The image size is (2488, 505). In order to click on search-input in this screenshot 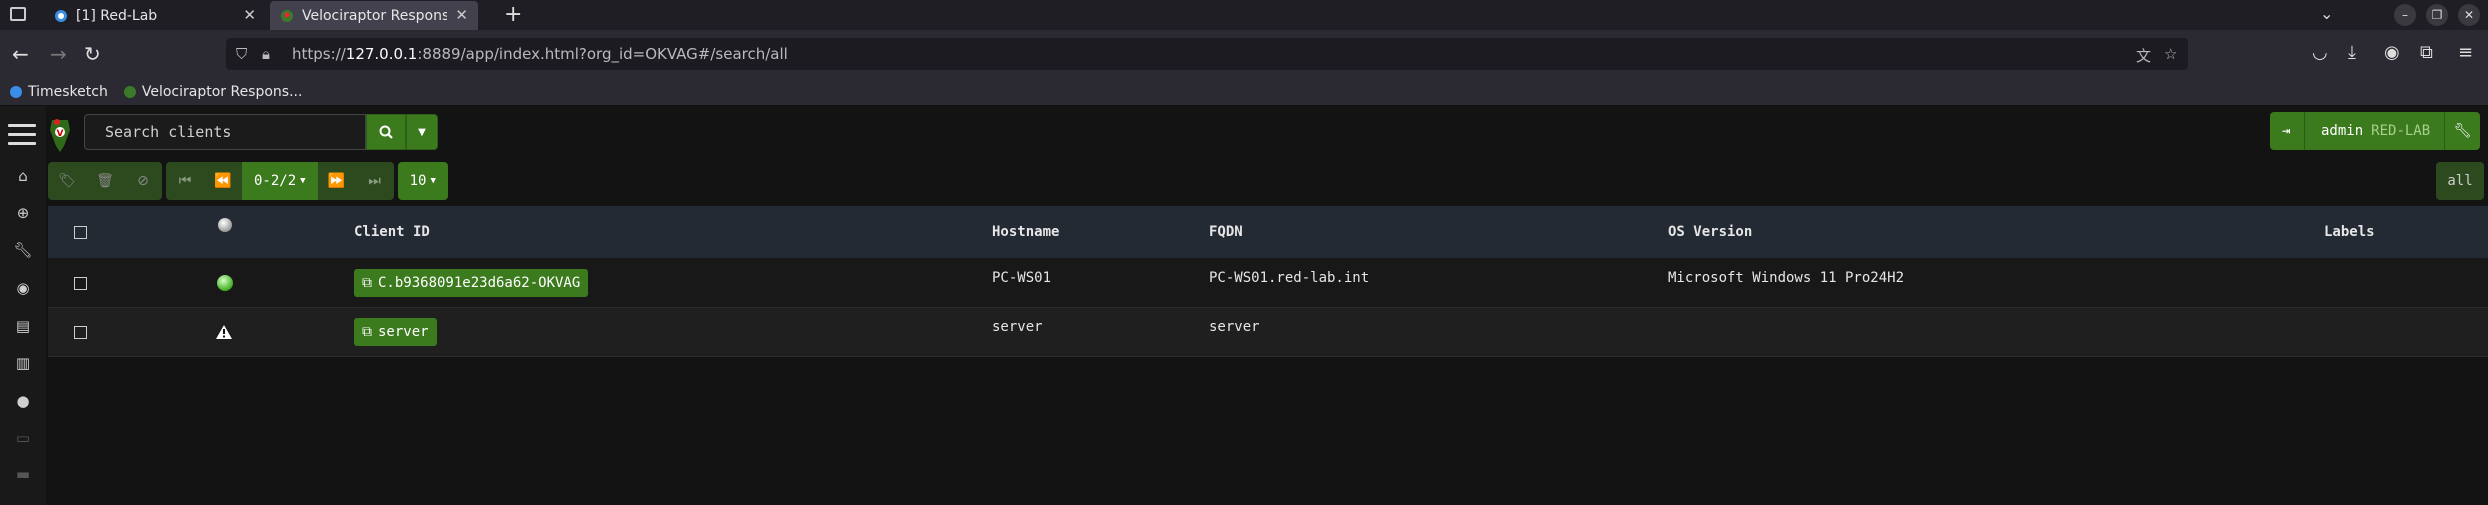, I will do `click(225, 132)`.